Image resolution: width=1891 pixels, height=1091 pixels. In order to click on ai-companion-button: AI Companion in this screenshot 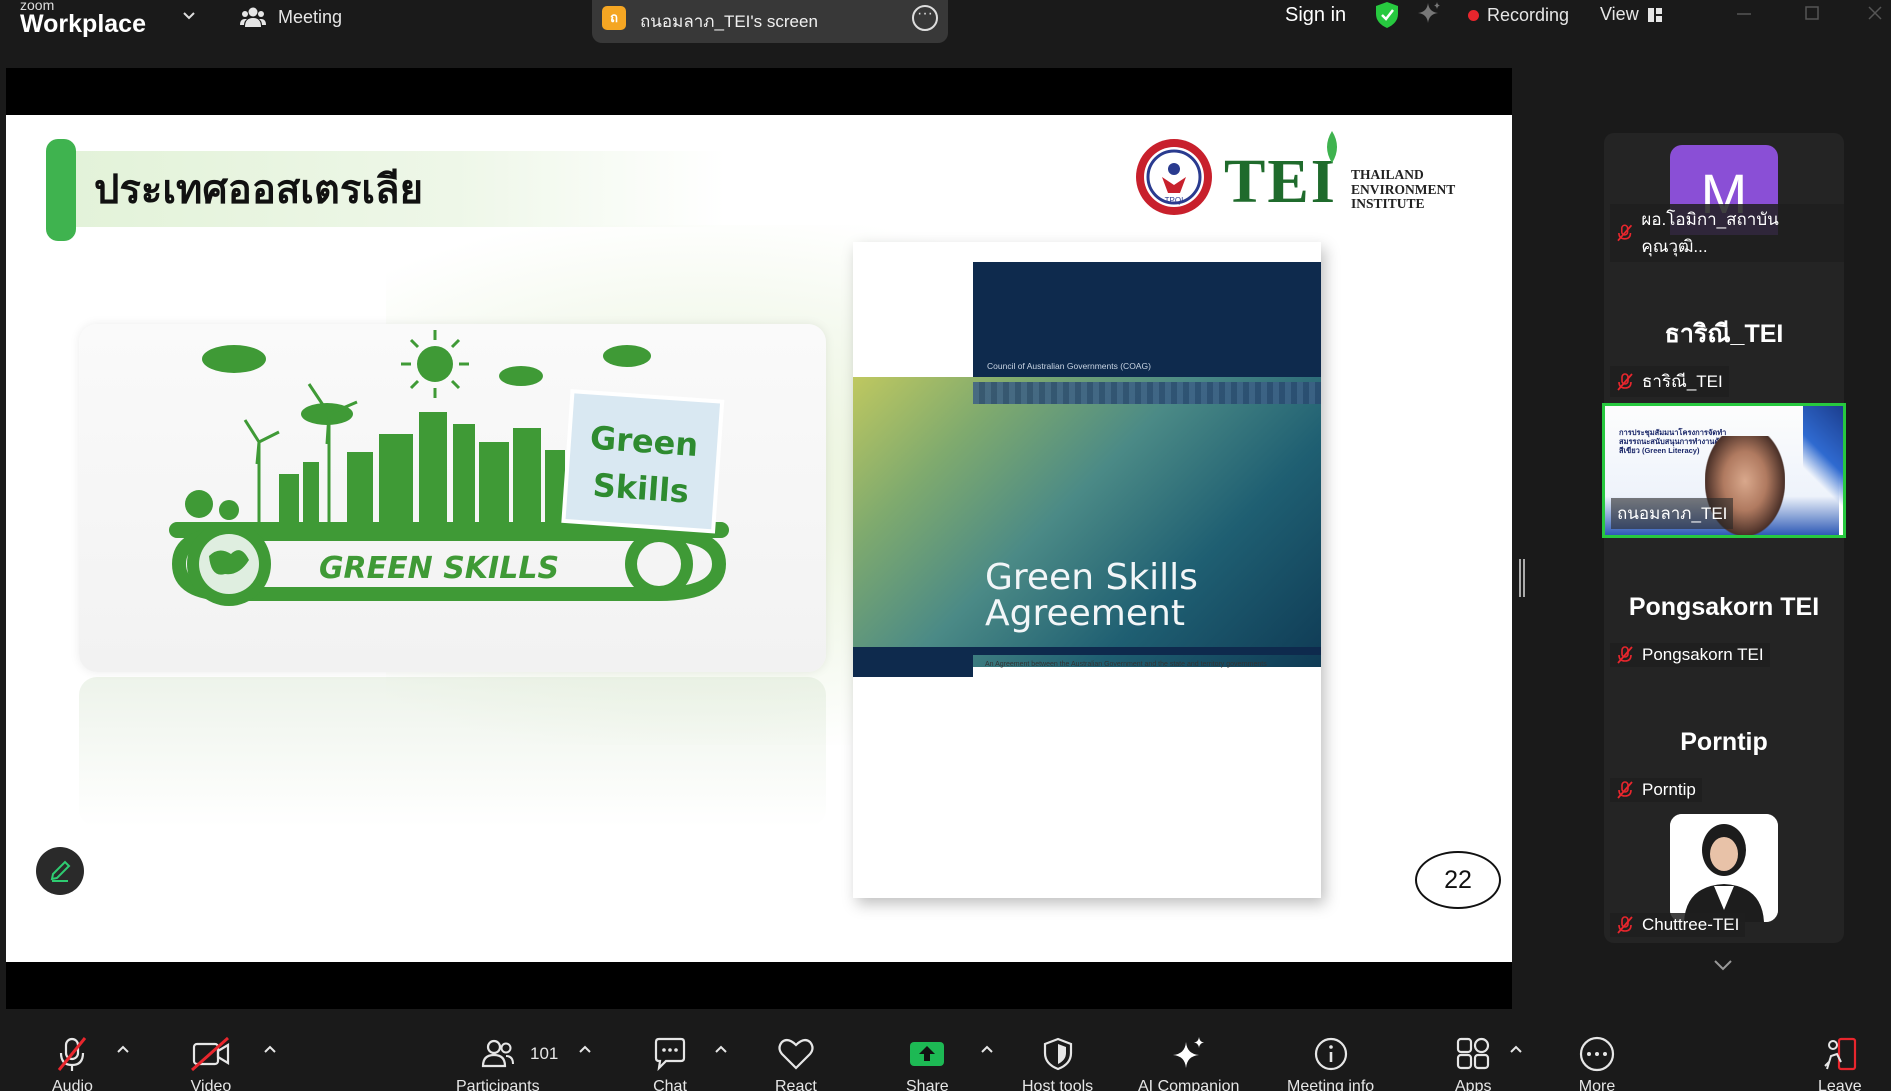, I will do `click(1188, 1063)`.